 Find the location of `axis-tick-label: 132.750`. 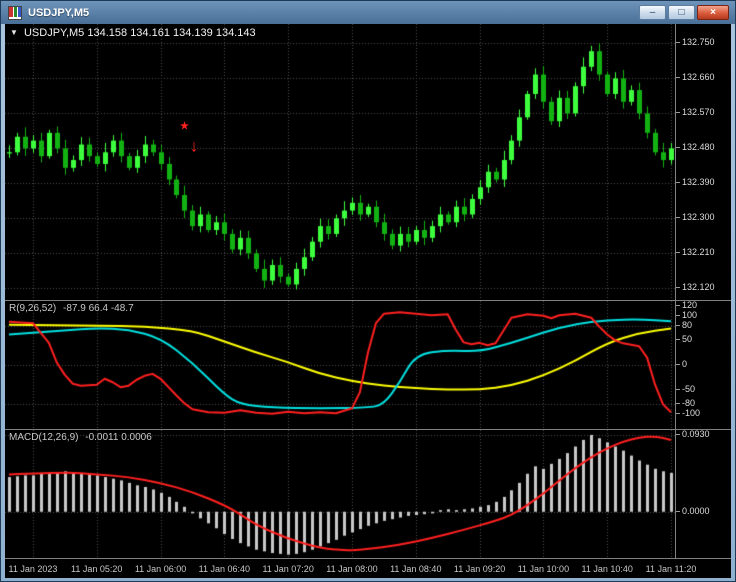

axis-tick-label: 132.750 is located at coordinates (695, 42).